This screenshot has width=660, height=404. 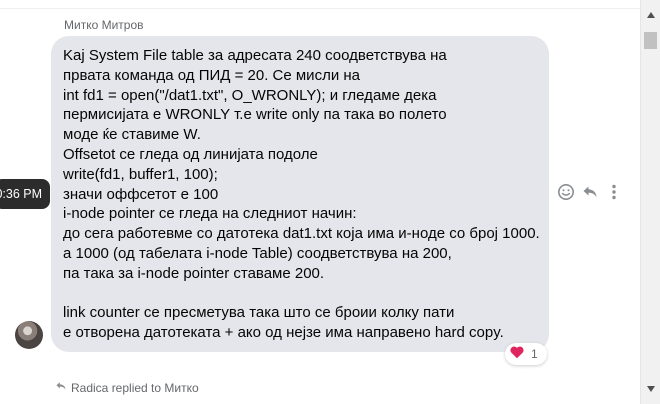 What do you see at coordinates (517, 354) in the screenshot?
I see `heart-icon` at bounding box center [517, 354].